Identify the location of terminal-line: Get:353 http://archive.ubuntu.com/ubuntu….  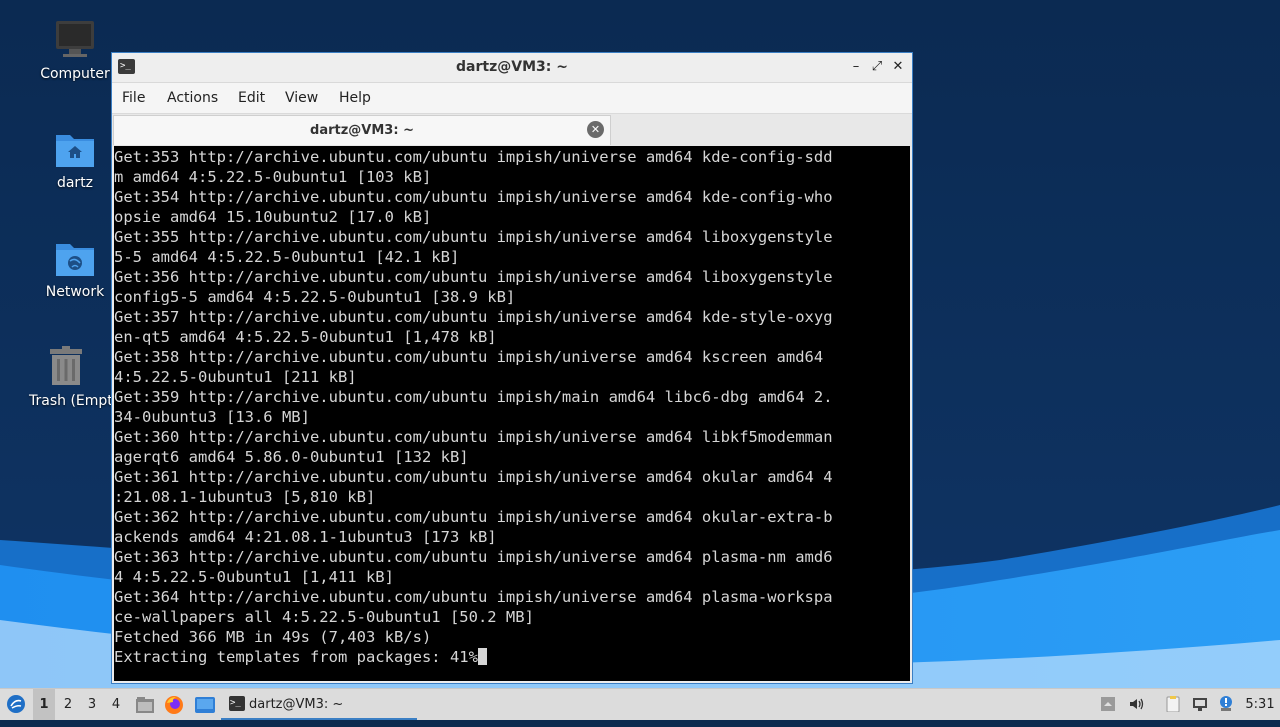
(473, 157).